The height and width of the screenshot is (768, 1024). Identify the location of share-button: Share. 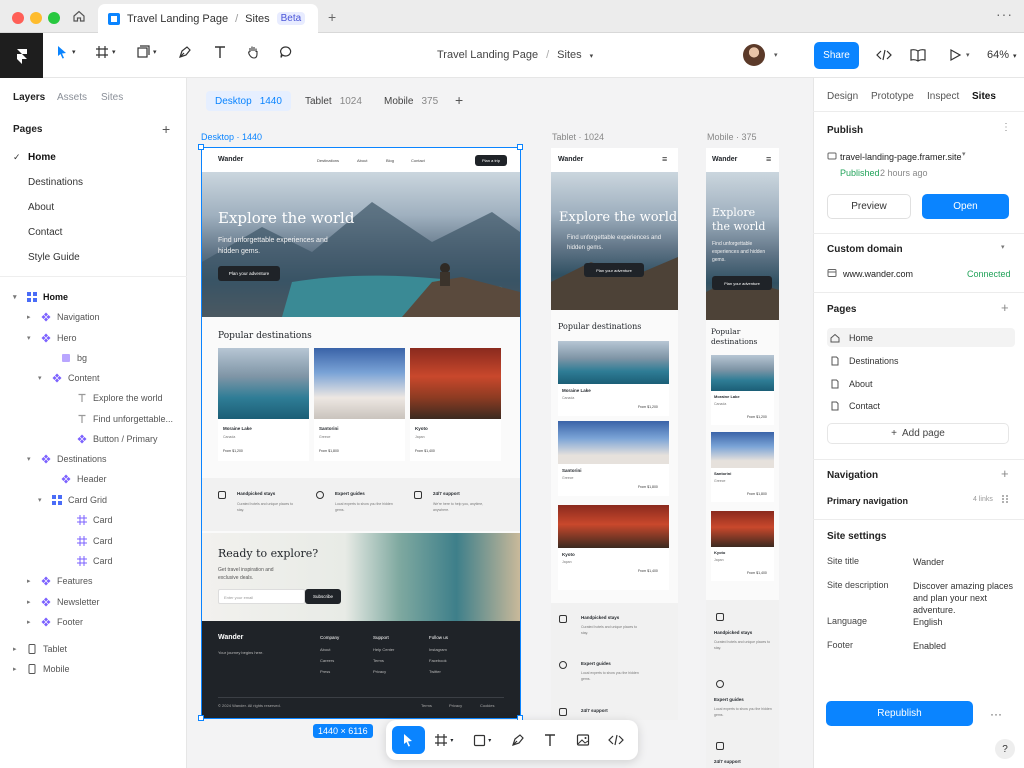
(836, 55).